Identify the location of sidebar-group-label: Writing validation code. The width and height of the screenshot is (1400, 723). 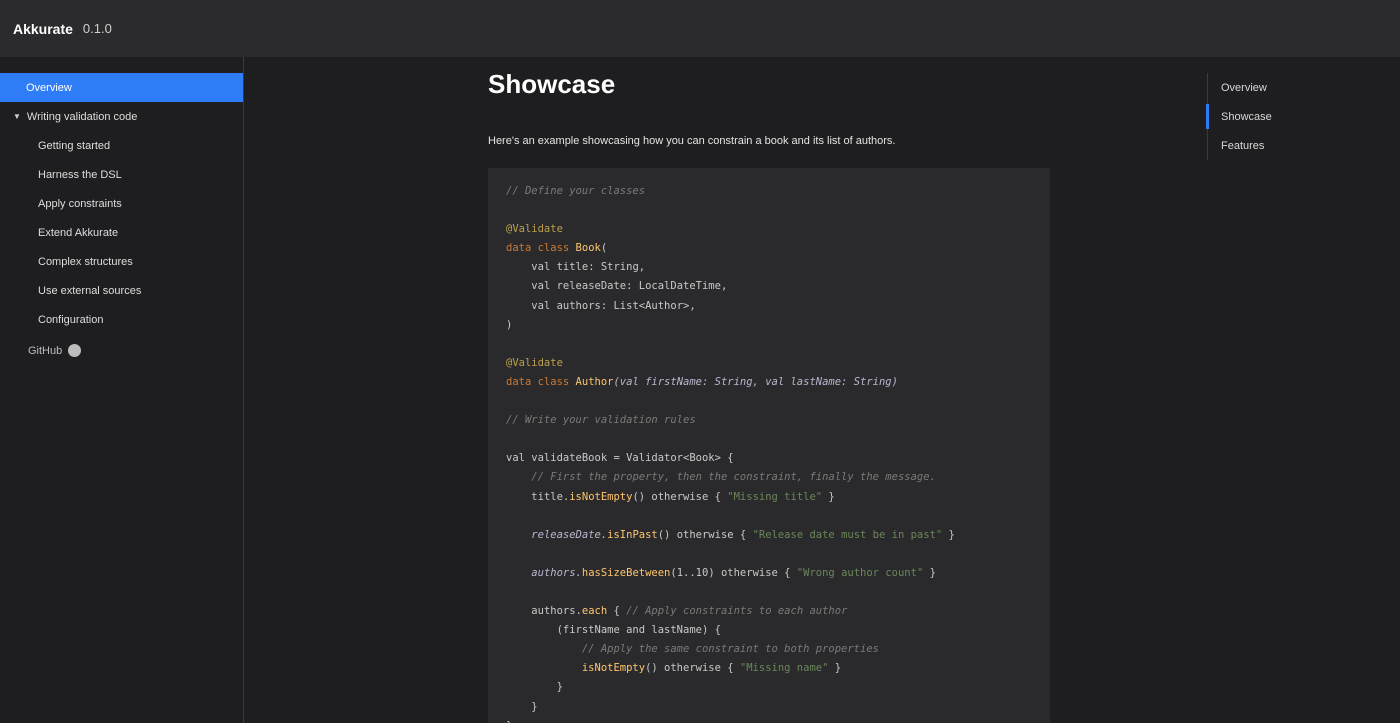
(82, 116).